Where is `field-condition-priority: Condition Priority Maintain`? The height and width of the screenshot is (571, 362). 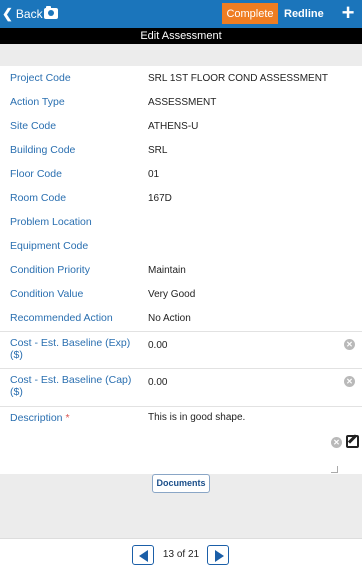
field-condition-priority: Condition Priority Maintain is located at coordinates (181, 270).